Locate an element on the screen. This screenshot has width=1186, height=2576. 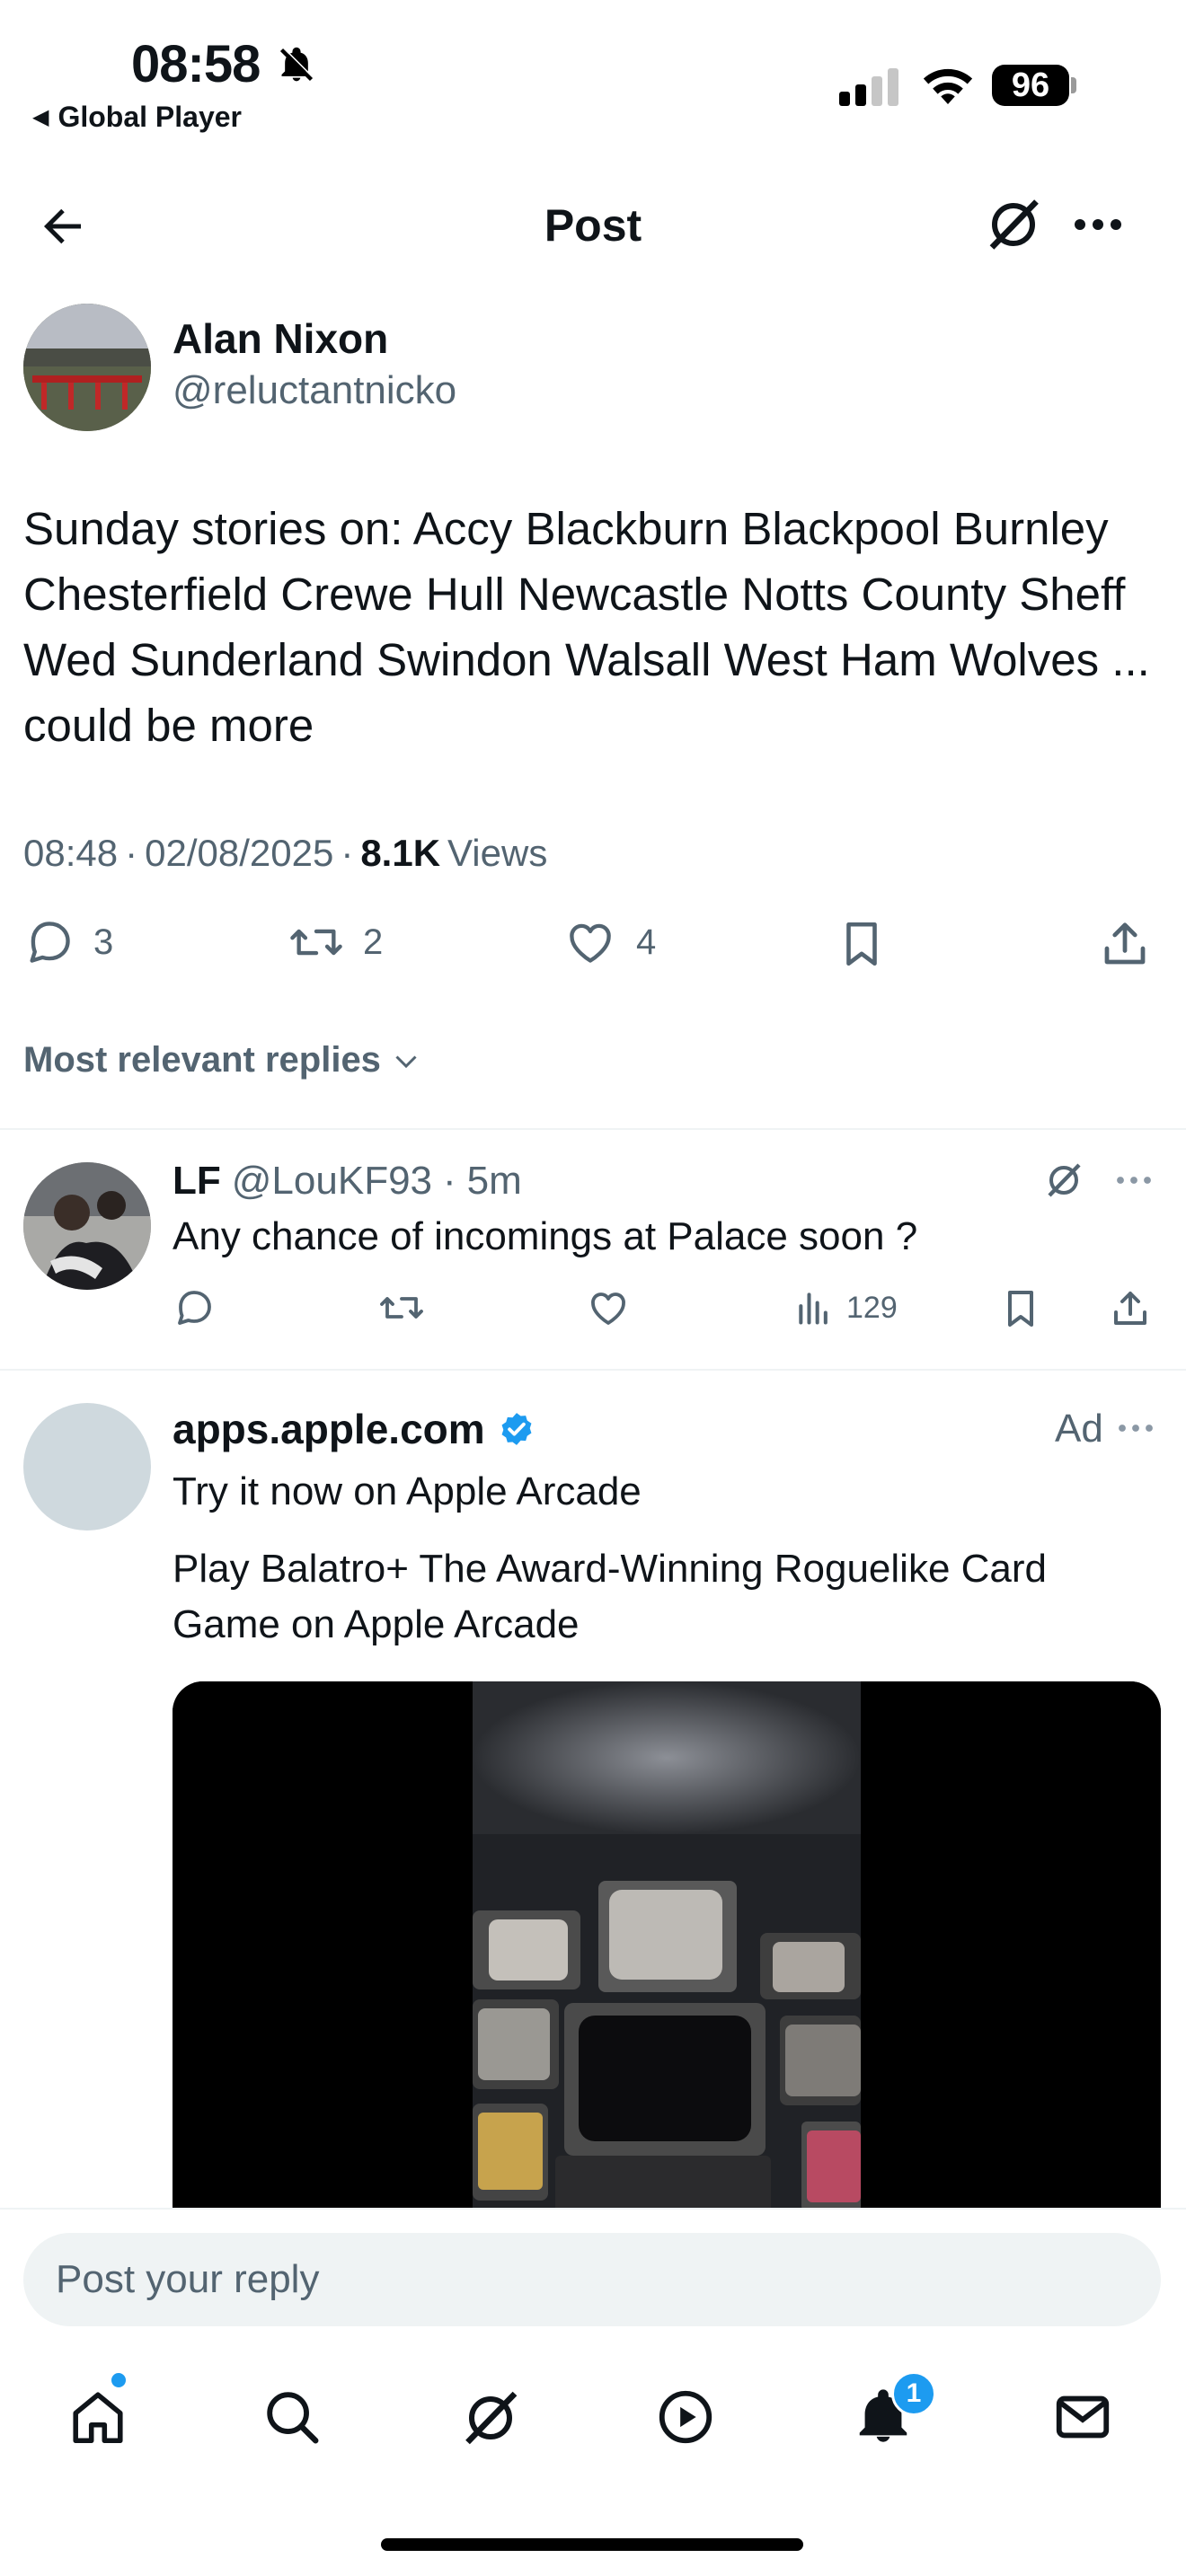
reply-like-button is located at coordinates (608, 1307).